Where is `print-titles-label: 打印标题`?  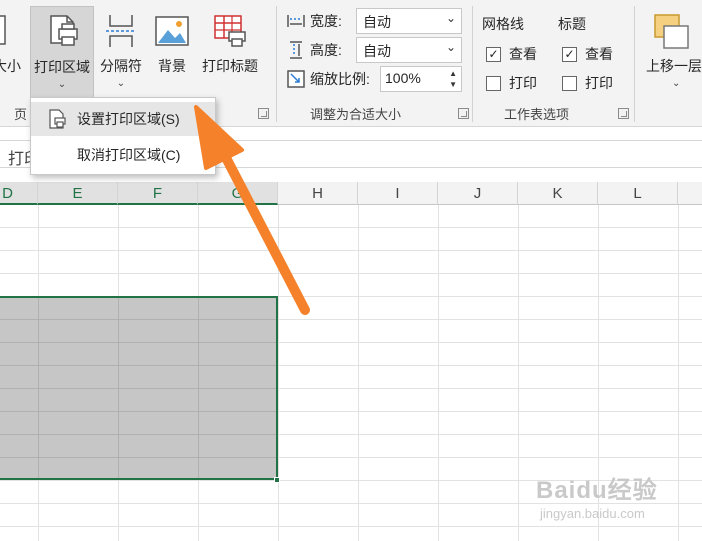 print-titles-label: 打印标题 is located at coordinates (230, 66).